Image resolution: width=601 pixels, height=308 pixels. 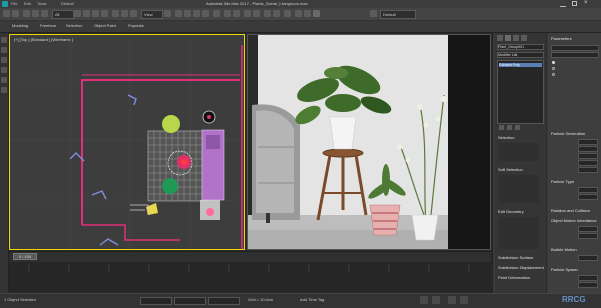 What do you see at coordinates (224, 301) in the screenshot?
I see `coordinate-z-field` at bounding box center [224, 301].